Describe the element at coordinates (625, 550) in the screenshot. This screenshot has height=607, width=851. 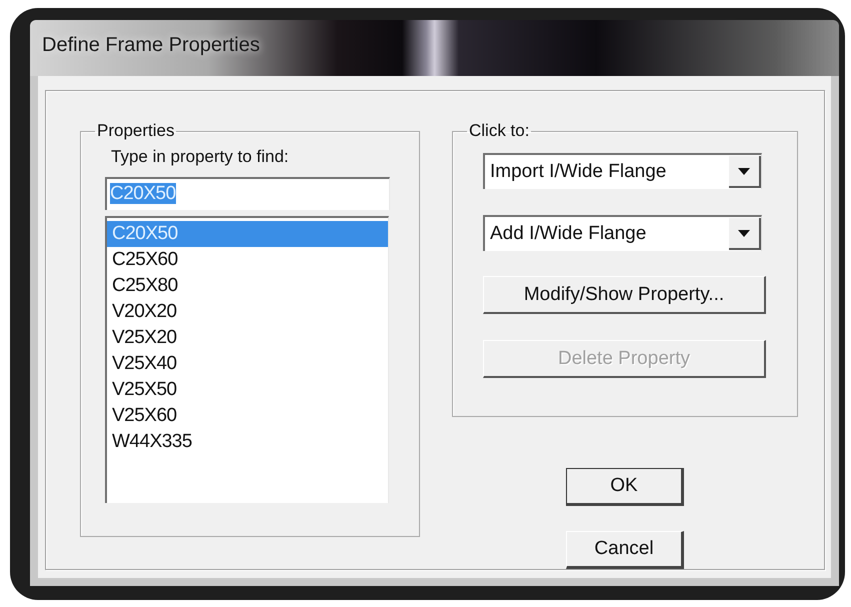
I see `dialog-button: Cancel` at that location.